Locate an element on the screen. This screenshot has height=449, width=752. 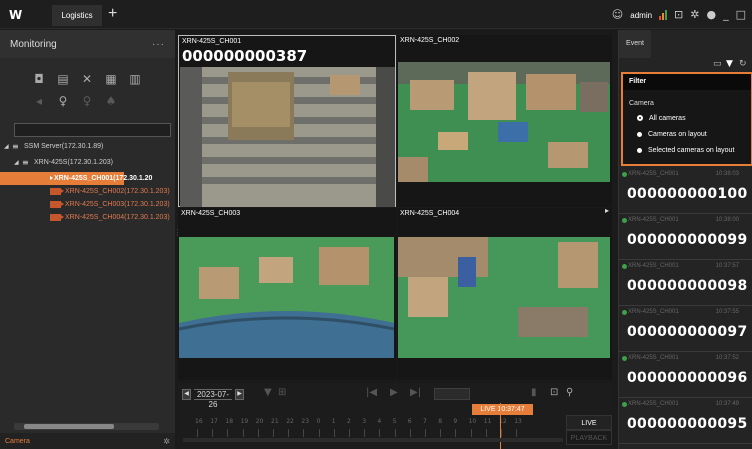
print-icon: ▤ is located at coordinates (63, 79).